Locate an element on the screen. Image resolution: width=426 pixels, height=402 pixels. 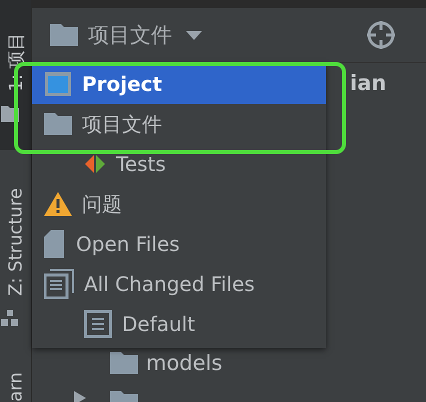
crosshair-icon is located at coordinates (381, 35).